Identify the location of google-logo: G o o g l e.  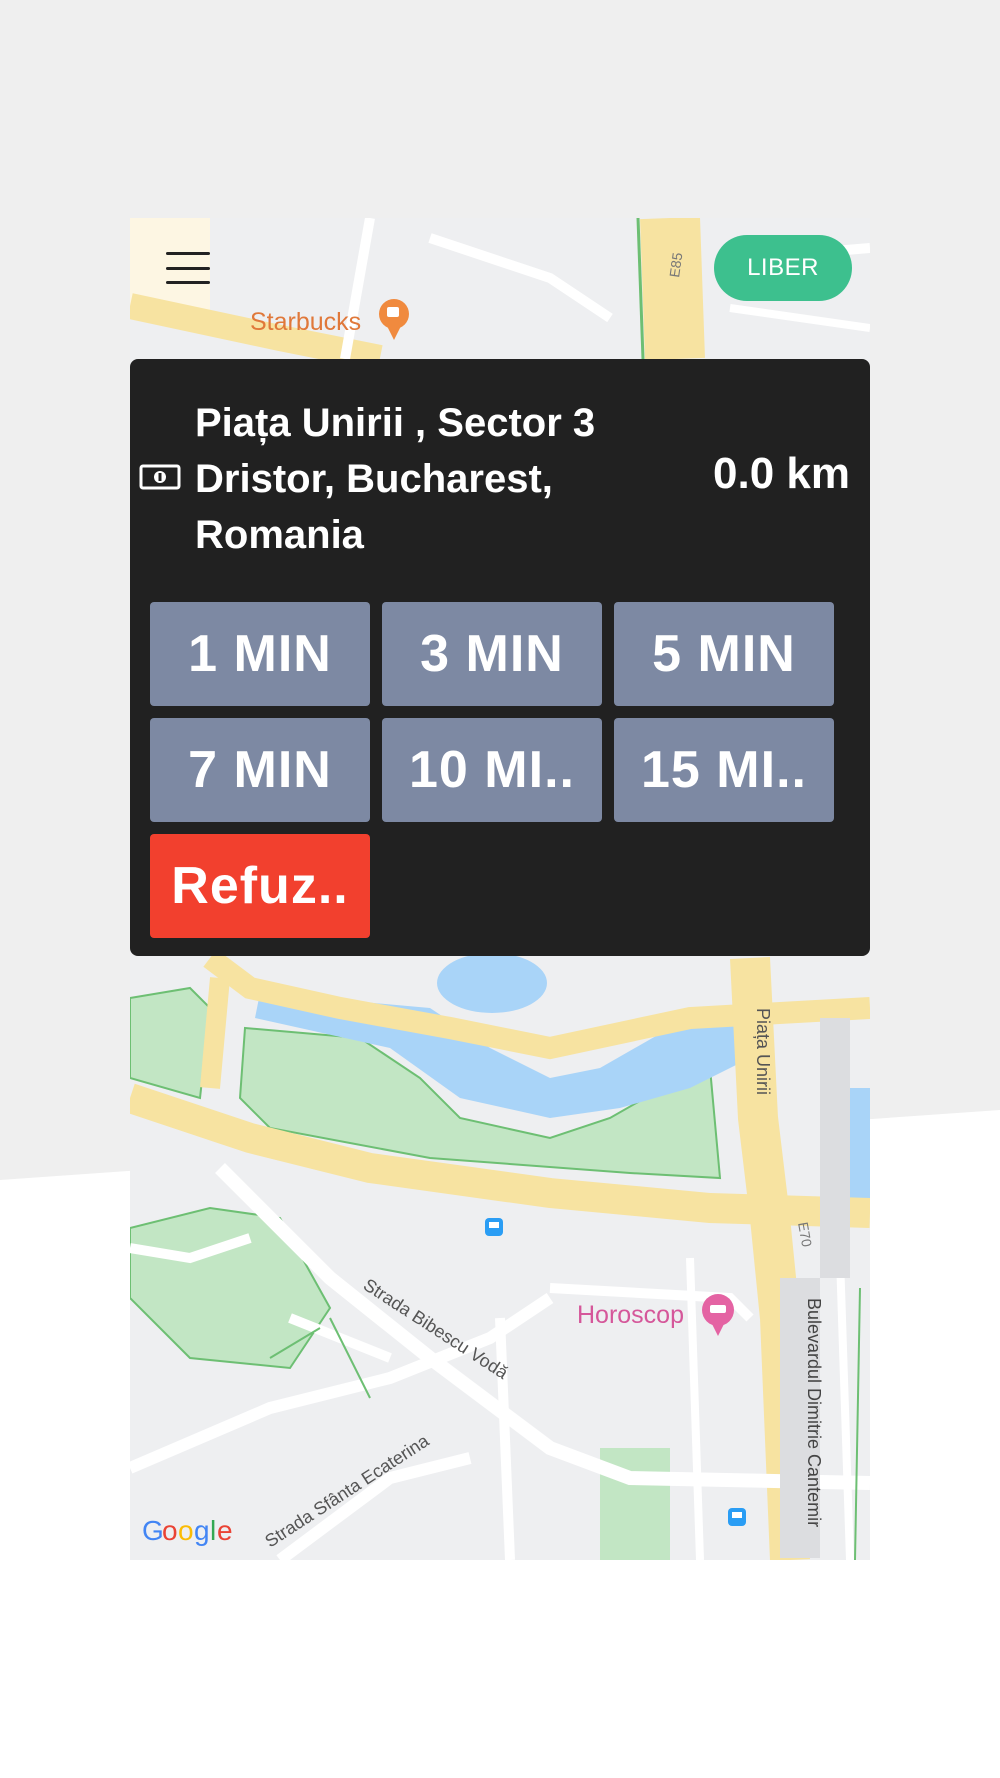
(187, 1530).